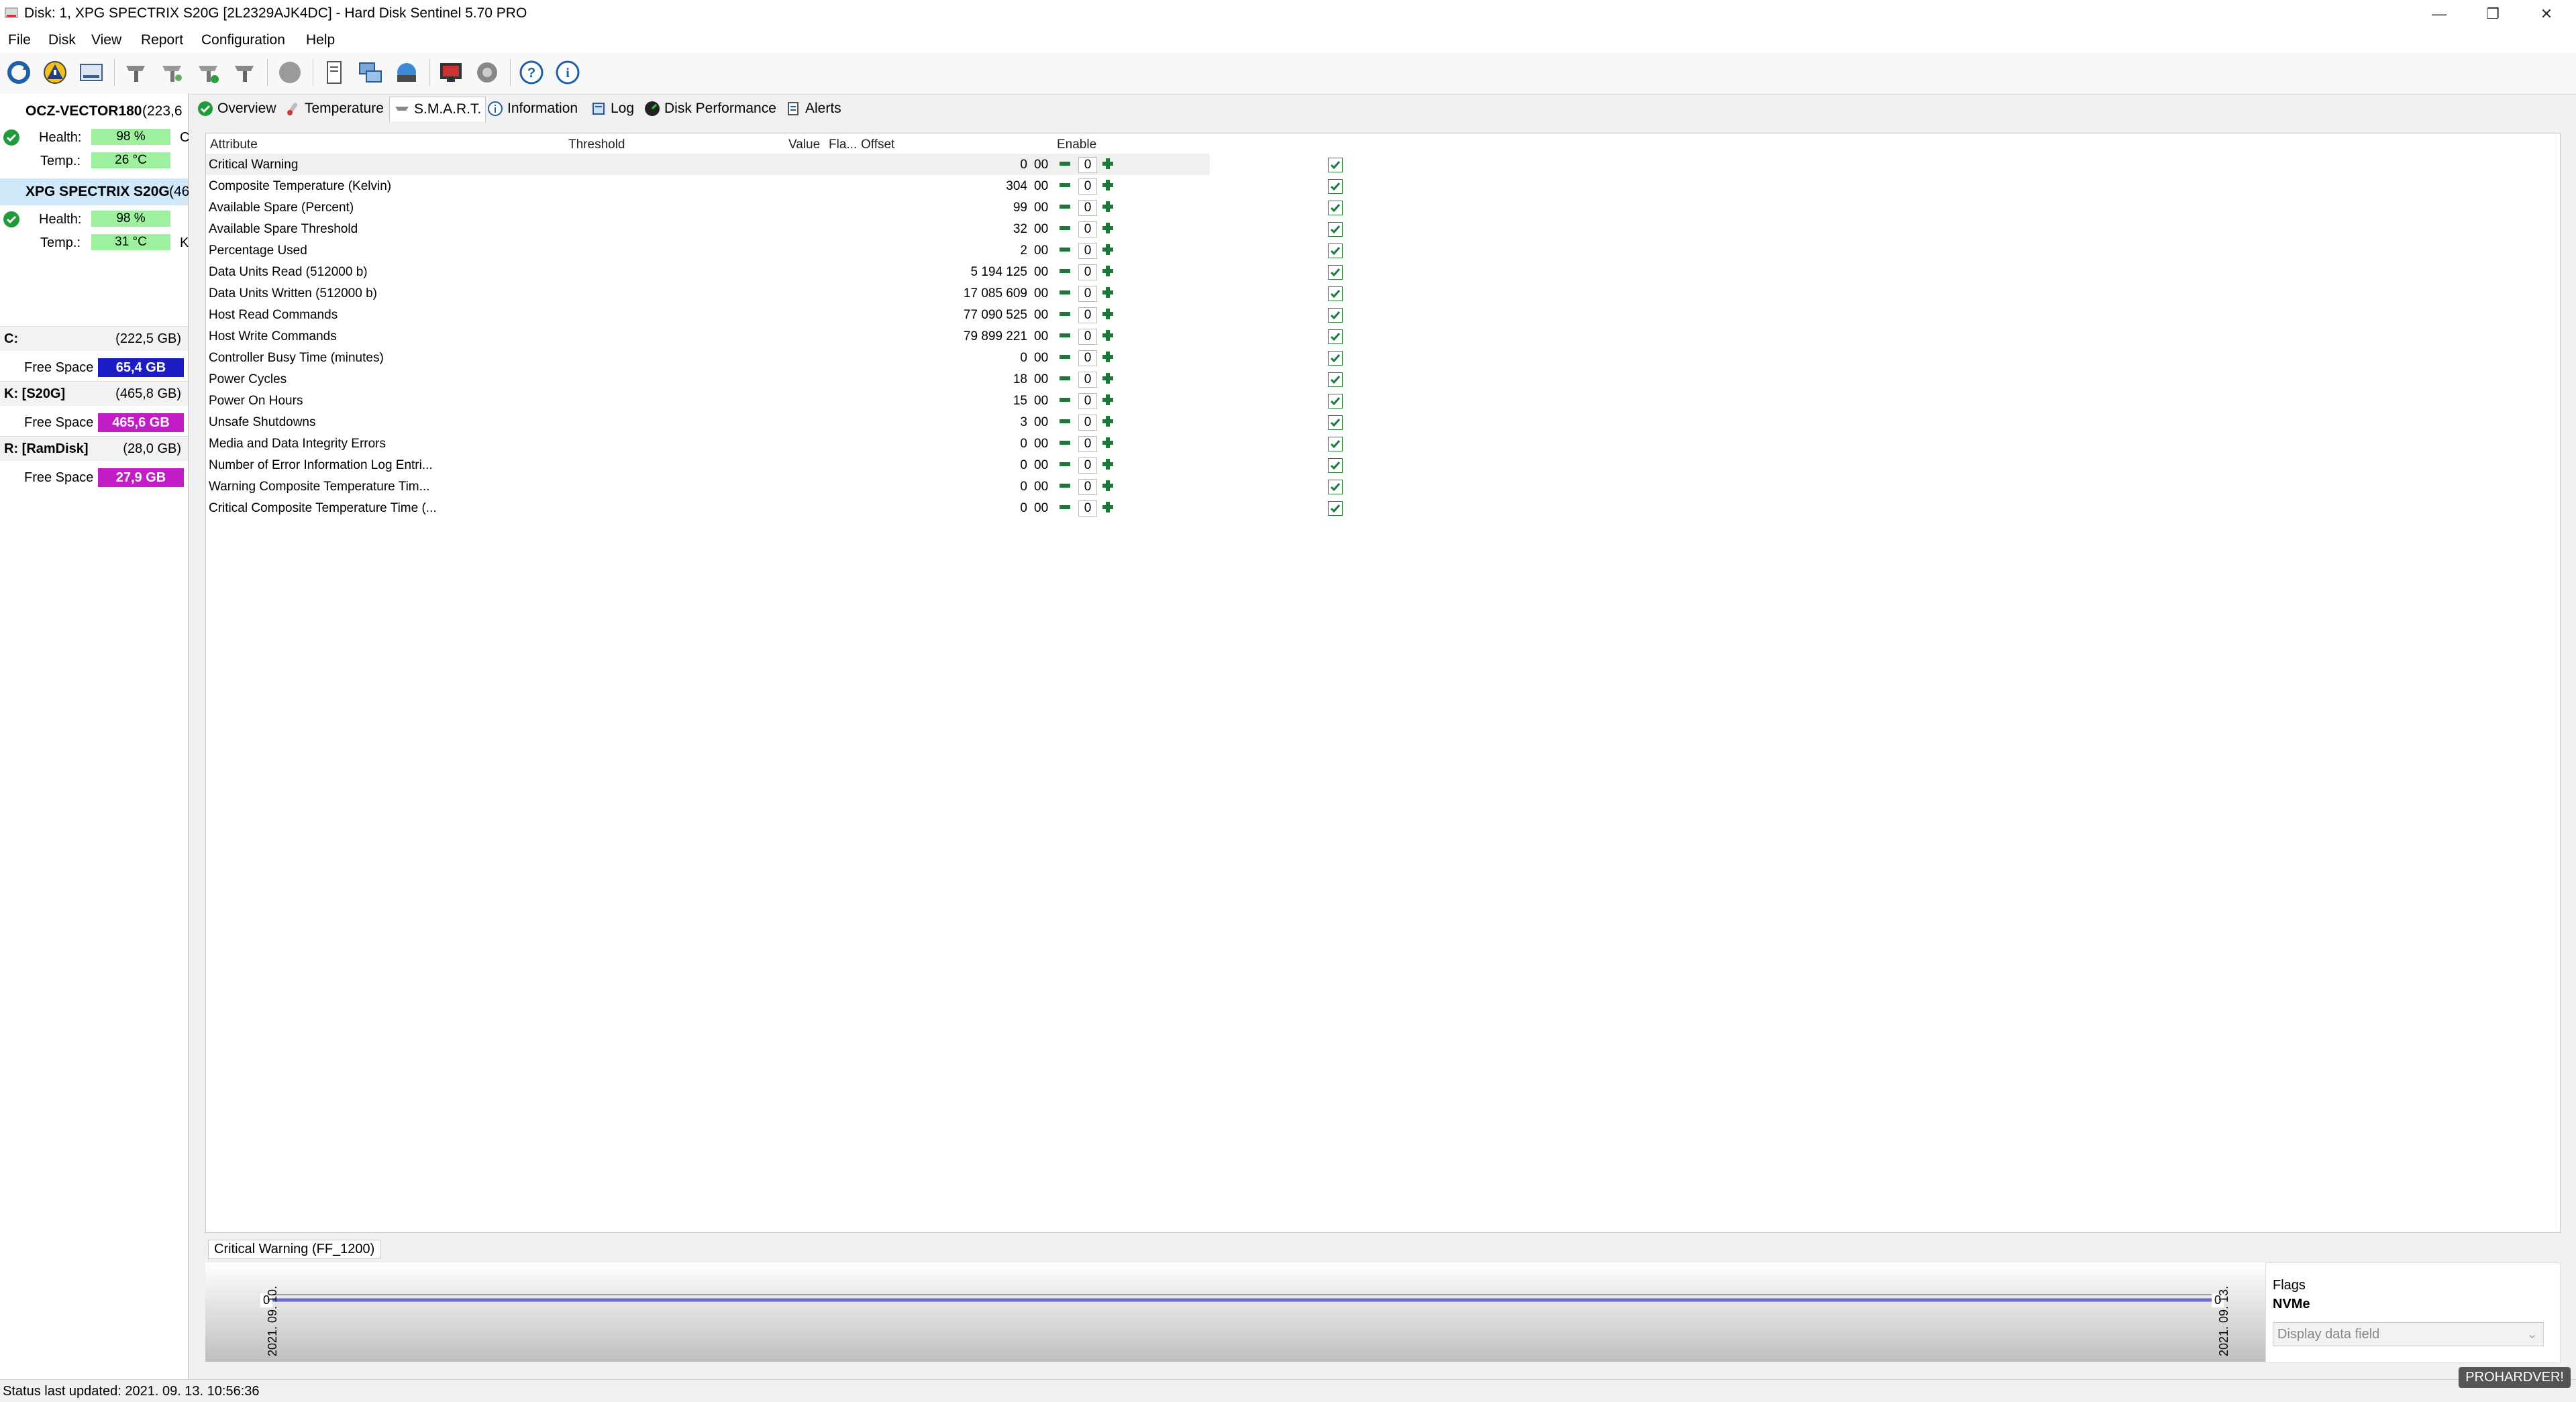  What do you see at coordinates (774, 422) in the screenshot?
I see `table-row: Unsafe Shutdowns 3 00 0` at bounding box center [774, 422].